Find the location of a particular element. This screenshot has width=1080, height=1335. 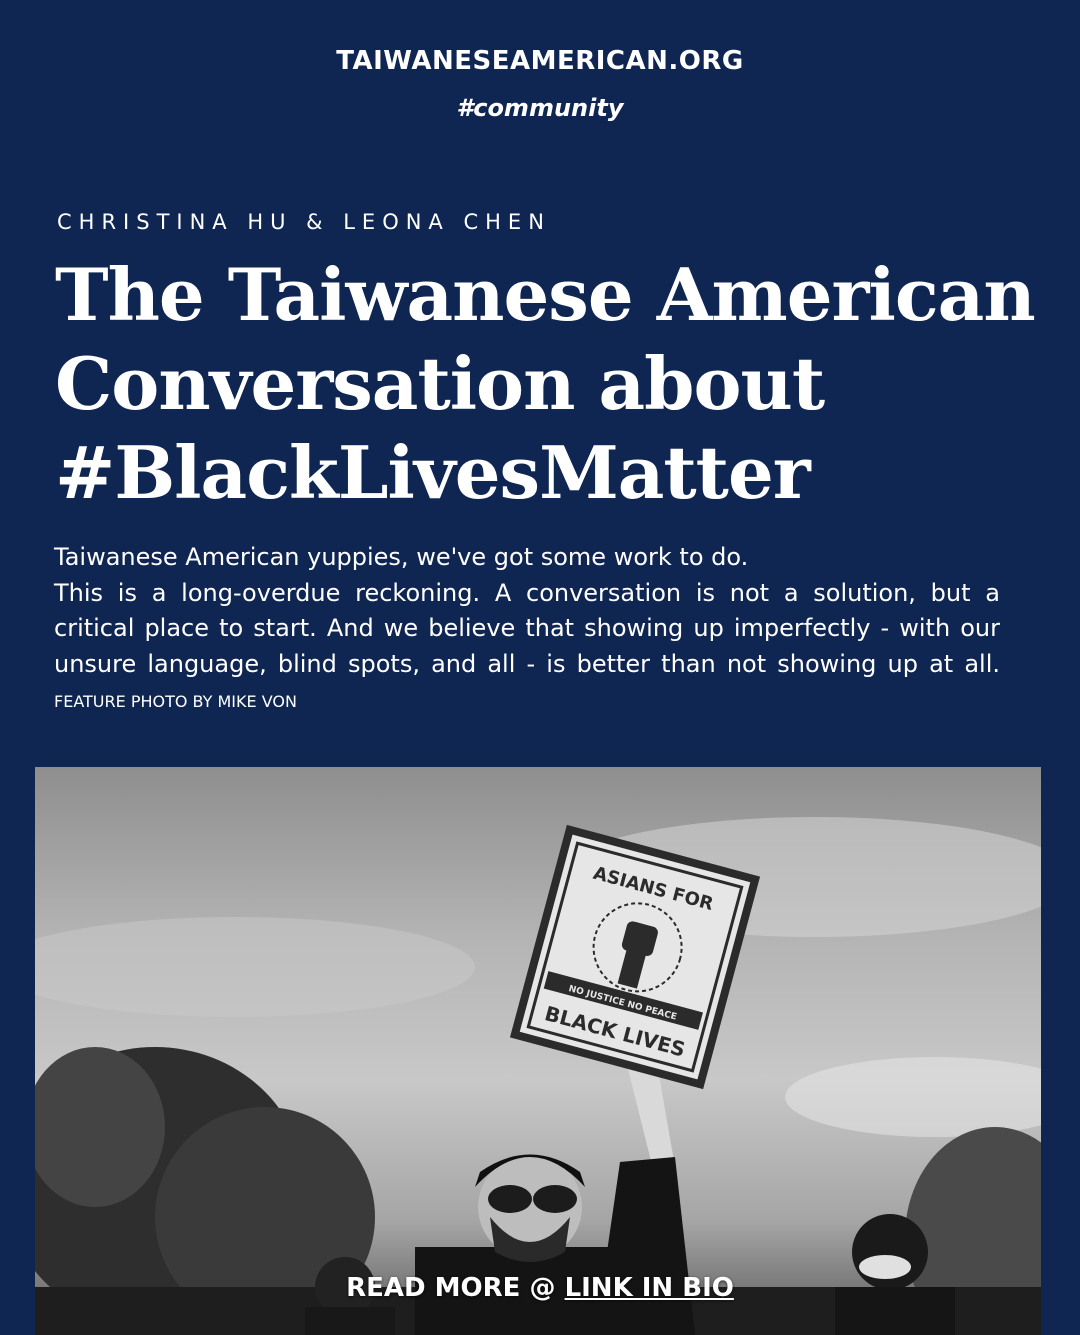

category-tag: #community is located at coordinates (540, 108).